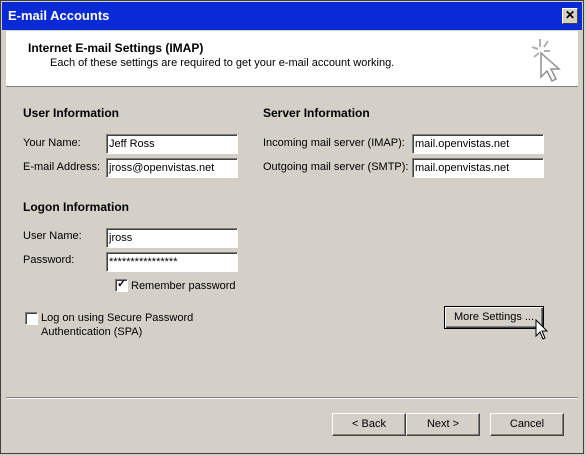 Image resolution: width=586 pixels, height=456 pixels. I want to click on back-button: < Back, so click(369, 424).